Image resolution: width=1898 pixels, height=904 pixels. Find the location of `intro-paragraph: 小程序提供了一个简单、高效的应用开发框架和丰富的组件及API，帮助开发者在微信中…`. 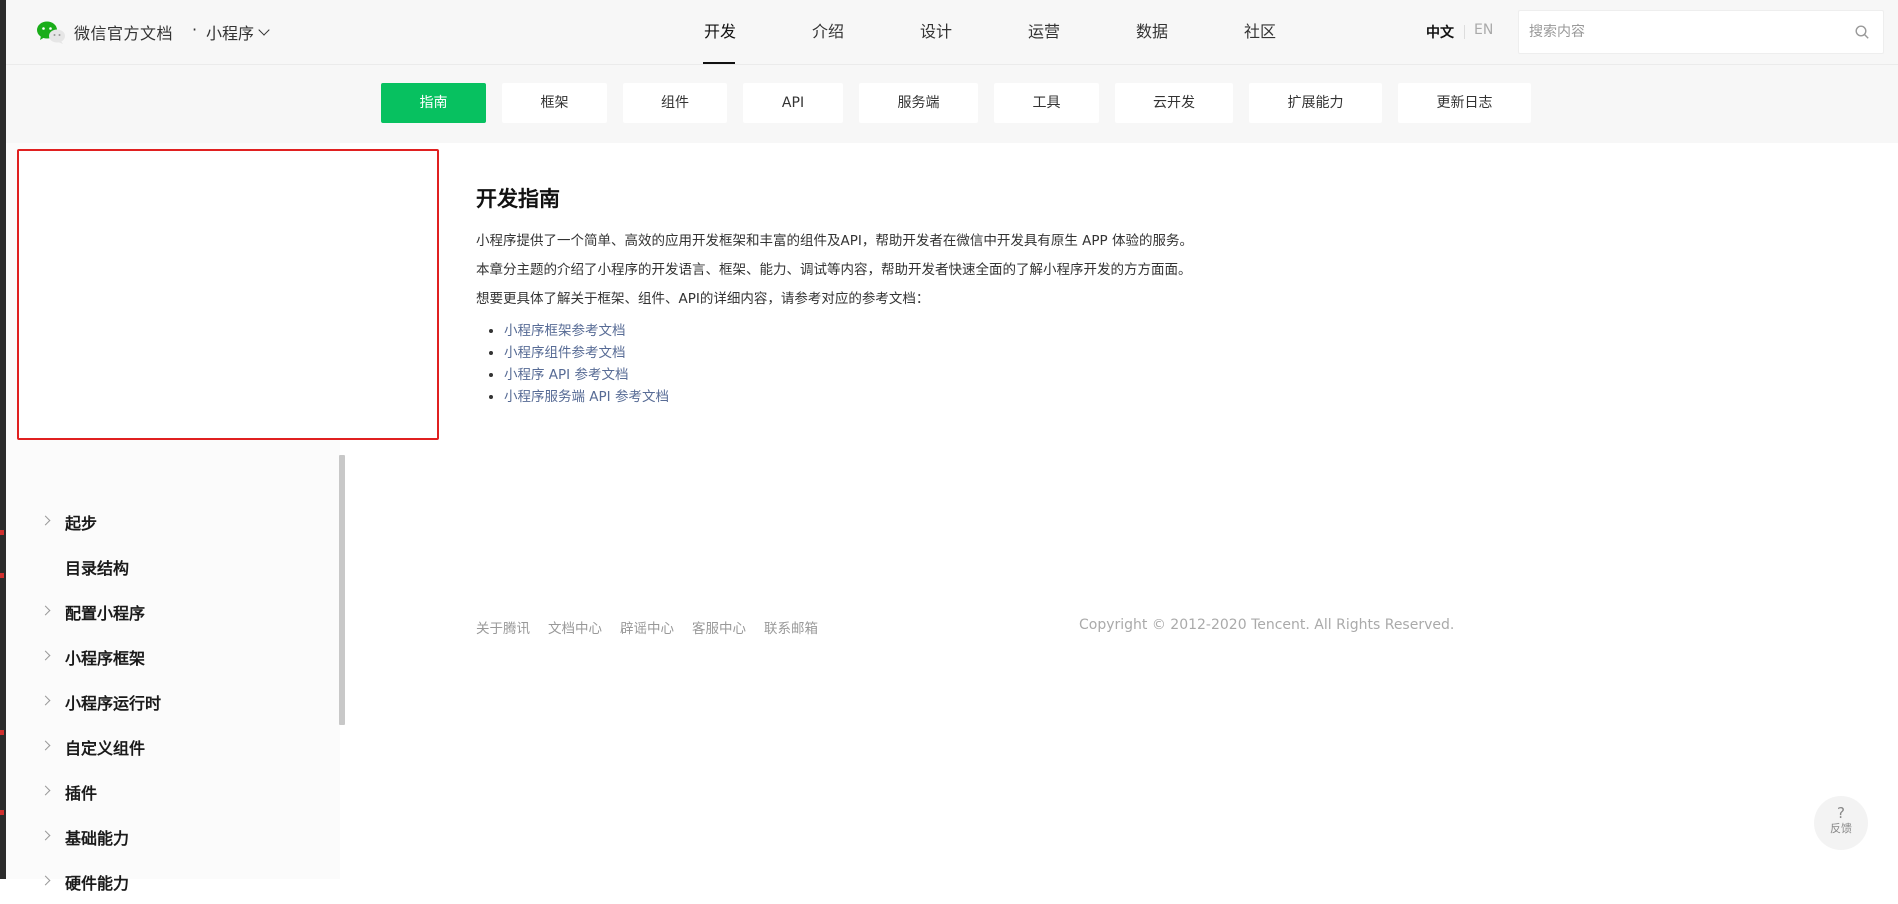

intro-paragraph: 小程序提供了一个简单、高效的应用开发框架和丰富的组件及API，帮助开发者在微信中… is located at coordinates (834, 241).